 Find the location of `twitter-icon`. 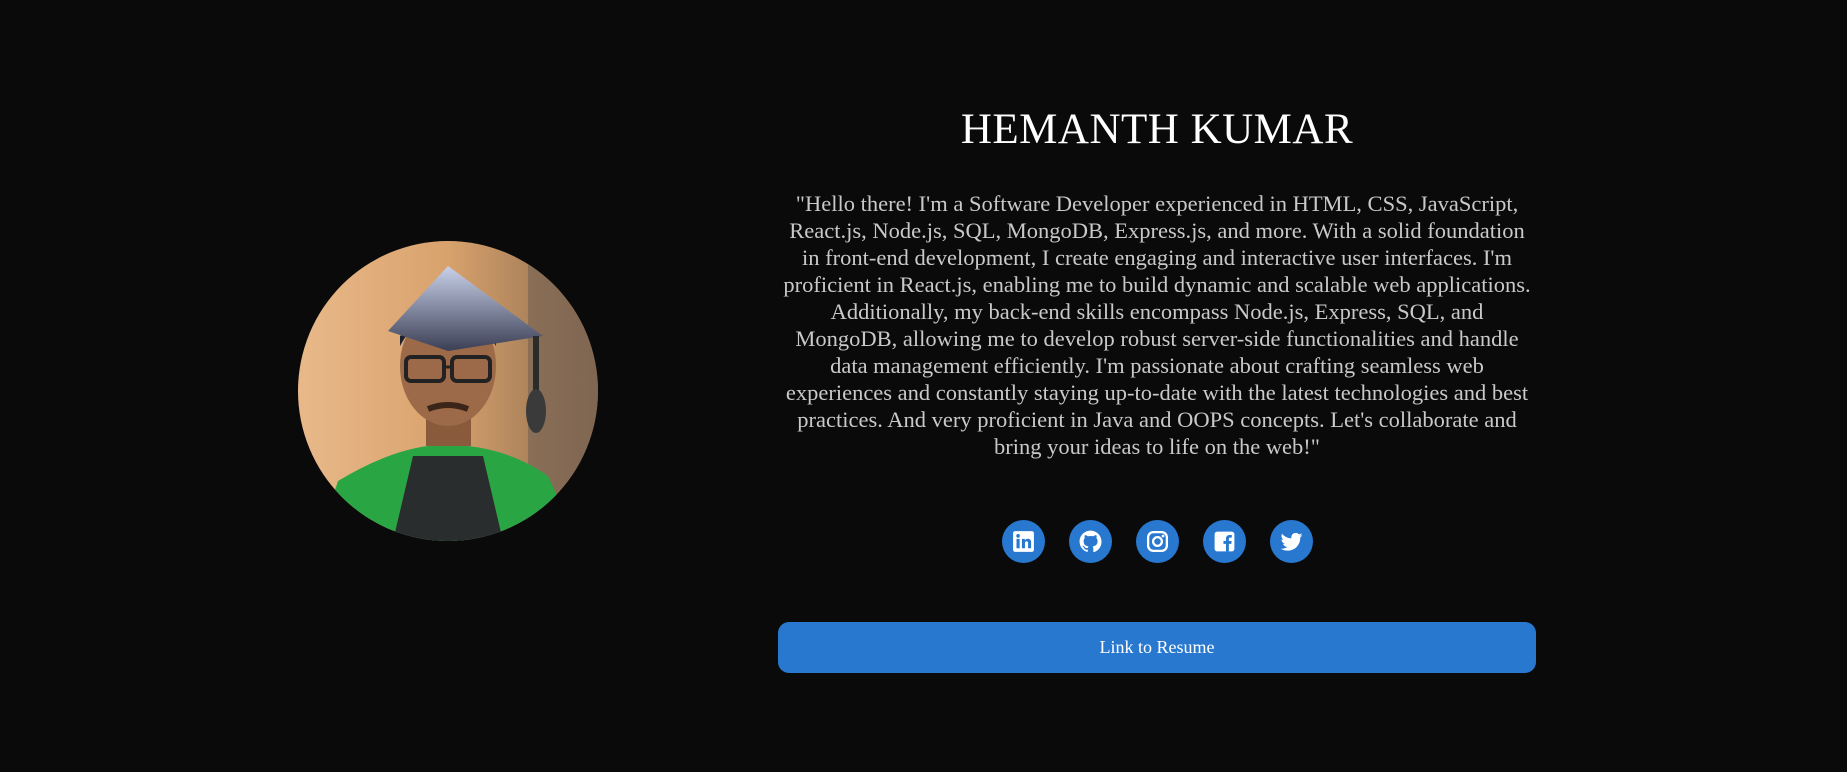

twitter-icon is located at coordinates (1291, 541).